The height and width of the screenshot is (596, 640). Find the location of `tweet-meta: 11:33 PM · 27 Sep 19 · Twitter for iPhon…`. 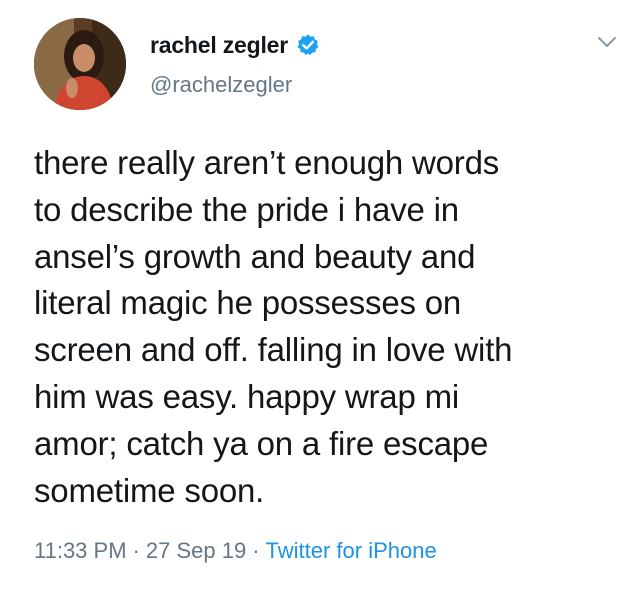

tweet-meta: 11:33 PM · 27 Sep 19 · Twitter for iPhon… is located at coordinates (235, 551).